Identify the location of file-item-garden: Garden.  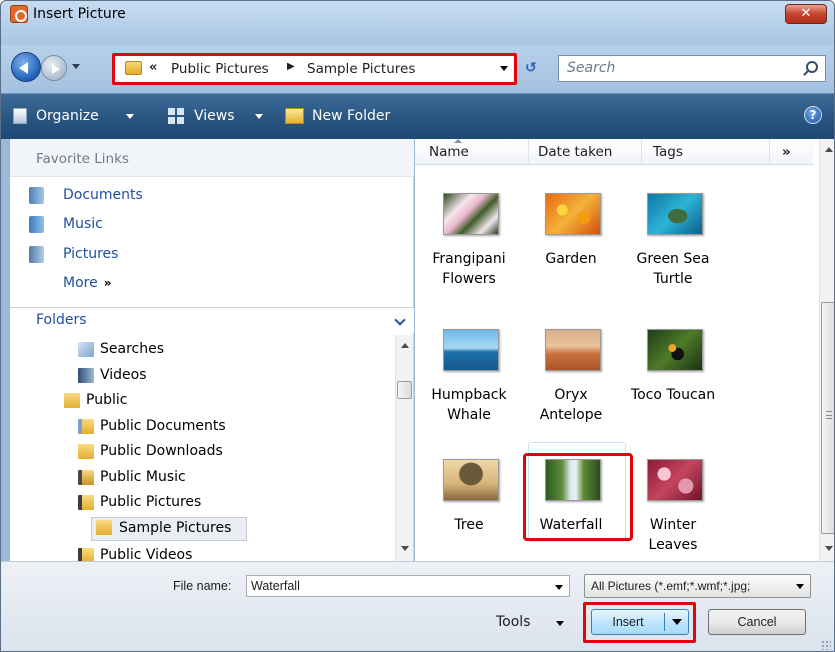
(571, 243).